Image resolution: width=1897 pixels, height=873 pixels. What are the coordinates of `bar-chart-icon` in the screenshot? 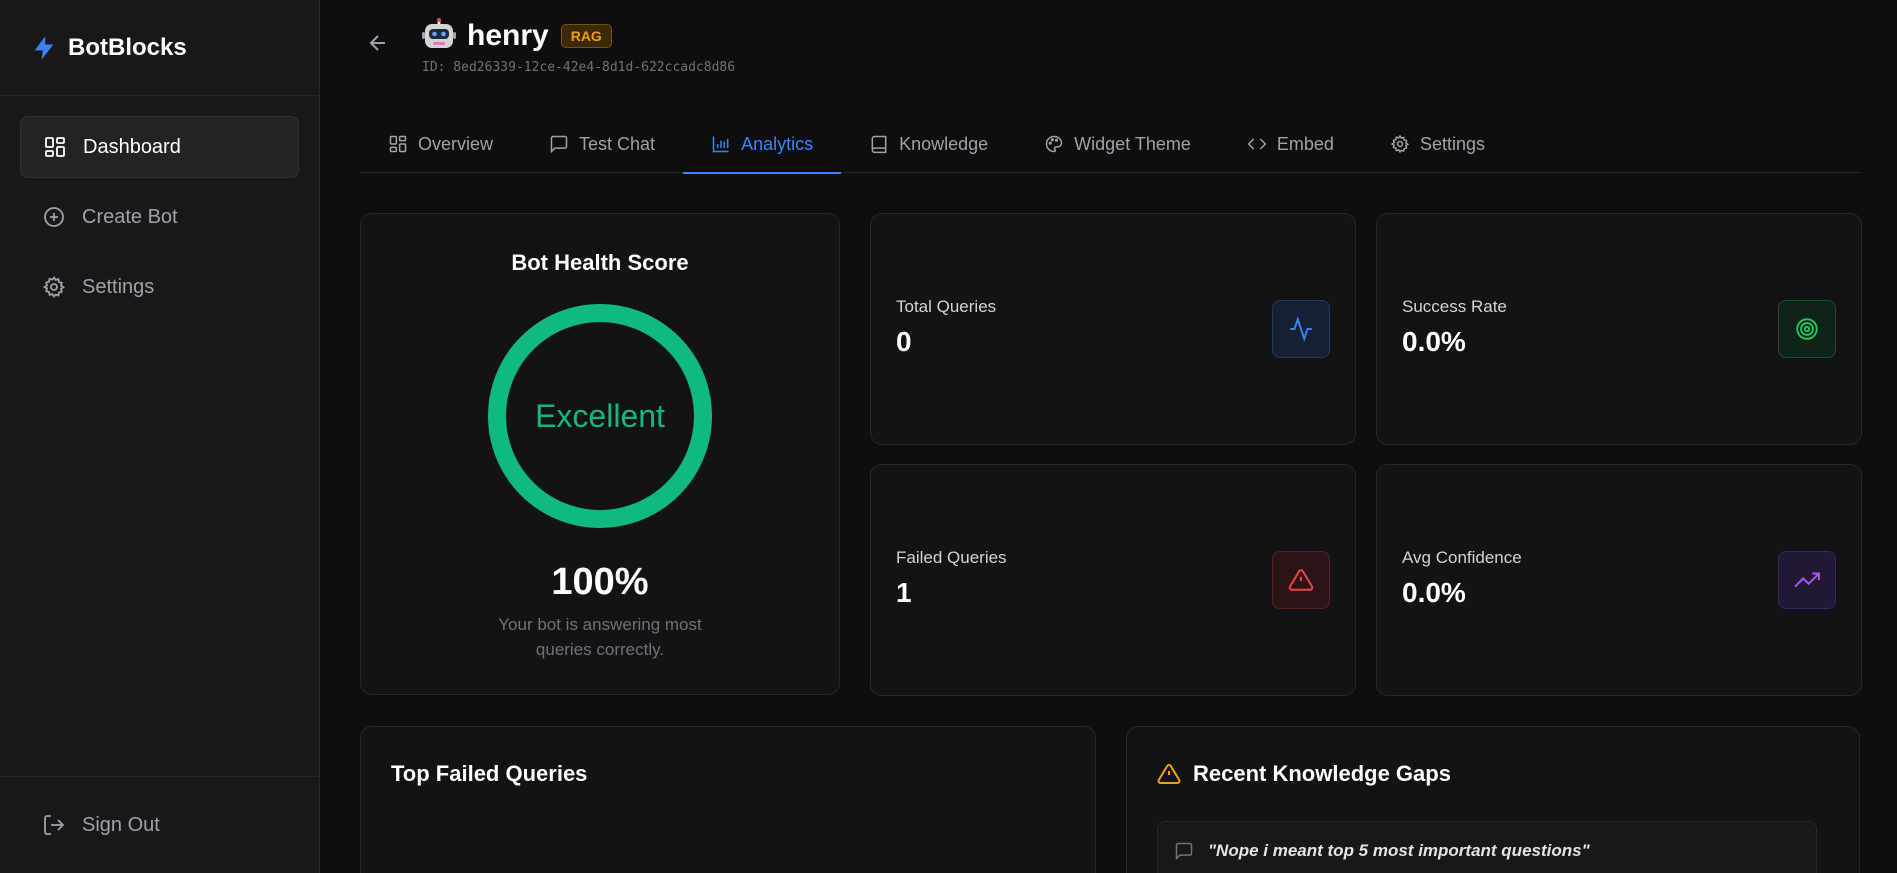 It's located at (720, 144).